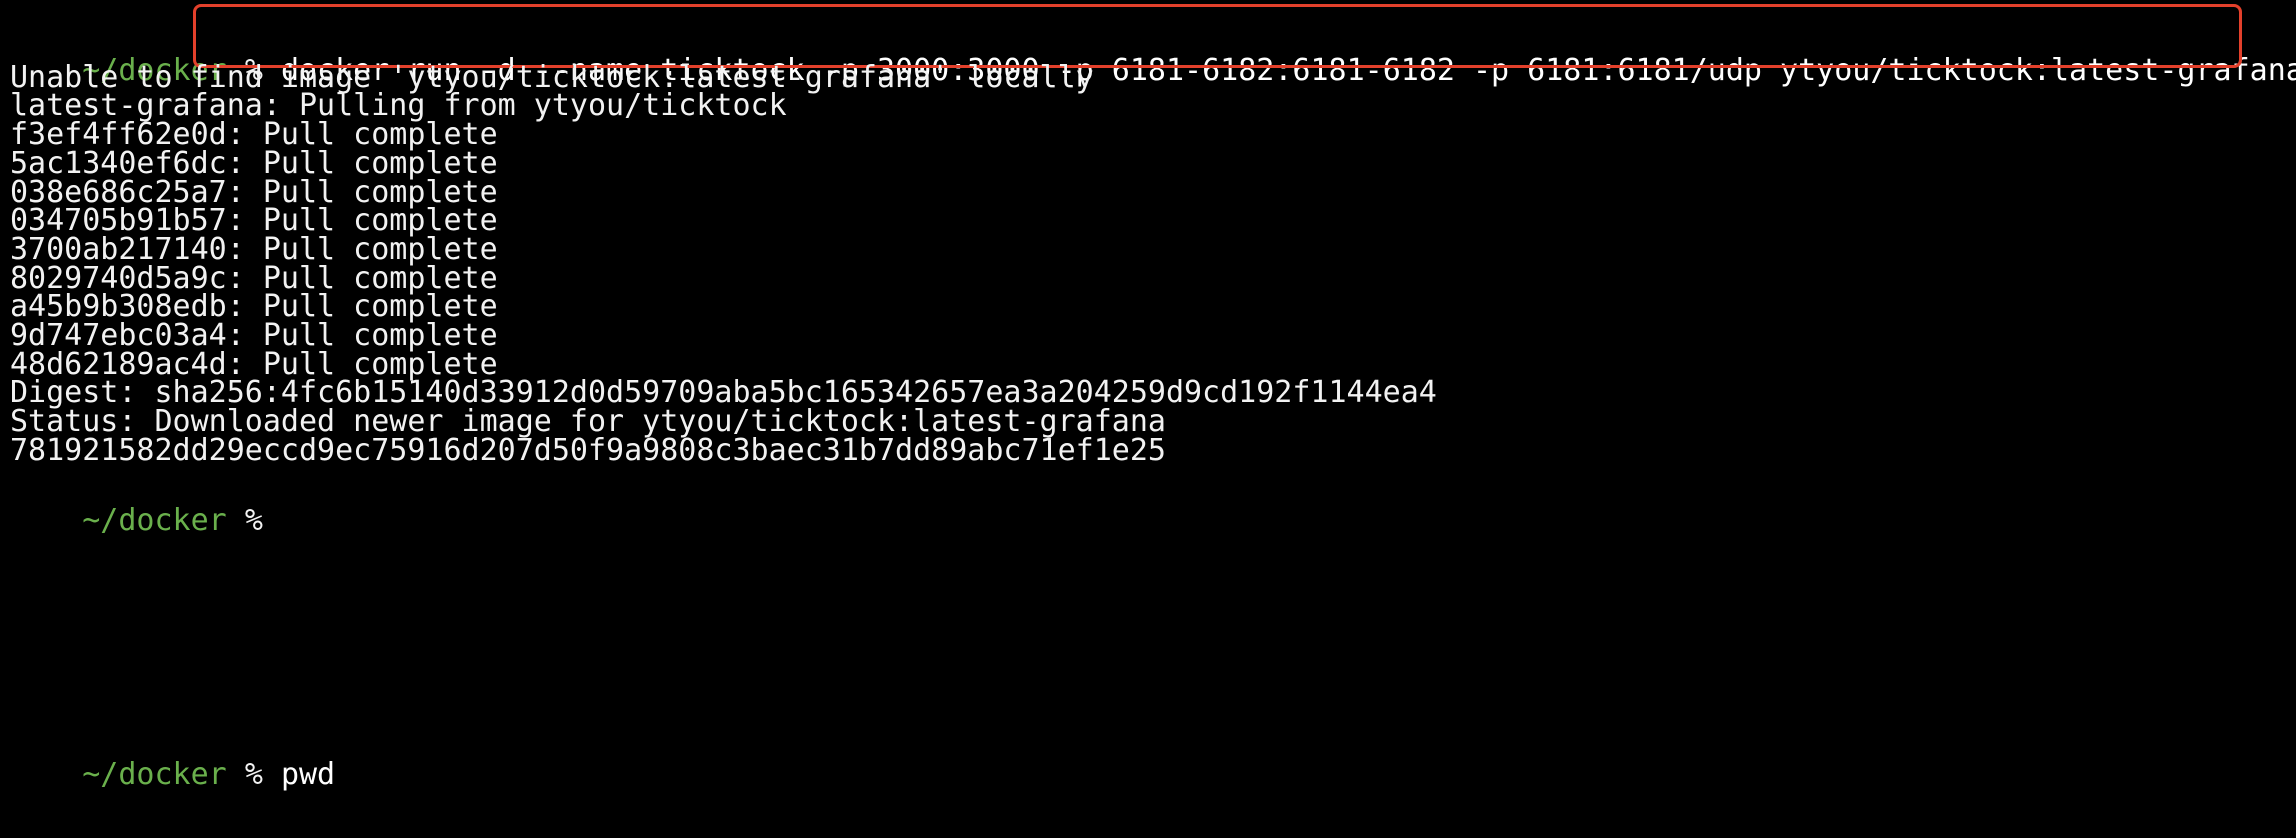 Image resolution: width=2296 pixels, height=838 pixels. What do you see at coordinates (308, 774) in the screenshot?
I see `next-command: pwd` at bounding box center [308, 774].